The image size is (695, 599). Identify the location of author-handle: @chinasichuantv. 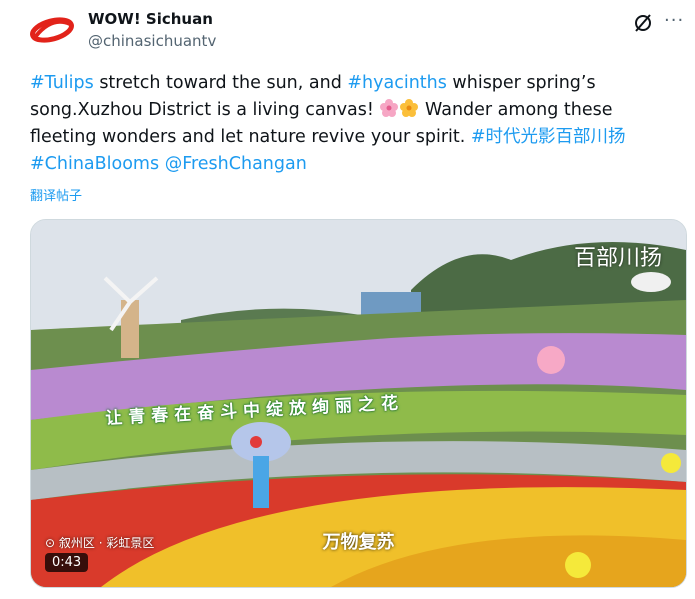
(152, 41).